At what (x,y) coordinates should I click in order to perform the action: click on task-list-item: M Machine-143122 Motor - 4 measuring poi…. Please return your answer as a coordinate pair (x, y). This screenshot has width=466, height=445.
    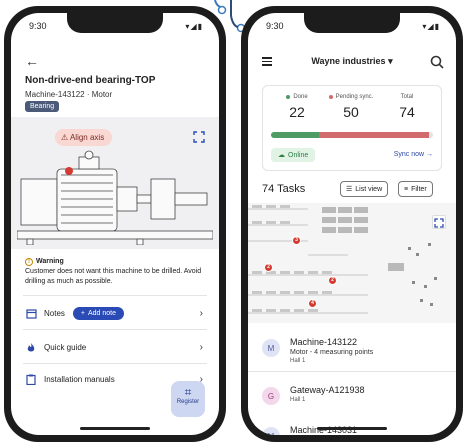
    Looking at the image, I should click on (352, 352).